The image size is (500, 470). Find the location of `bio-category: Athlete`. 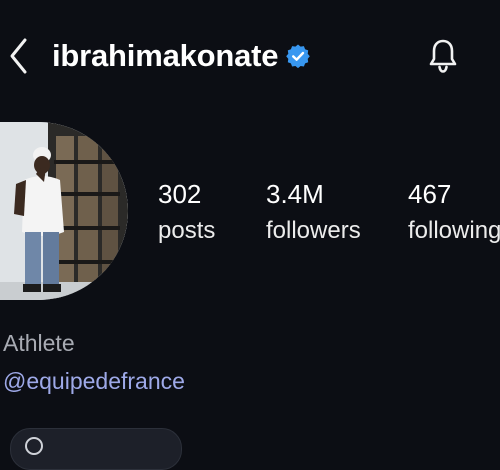

bio-category: Athlete is located at coordinates (39, 343).